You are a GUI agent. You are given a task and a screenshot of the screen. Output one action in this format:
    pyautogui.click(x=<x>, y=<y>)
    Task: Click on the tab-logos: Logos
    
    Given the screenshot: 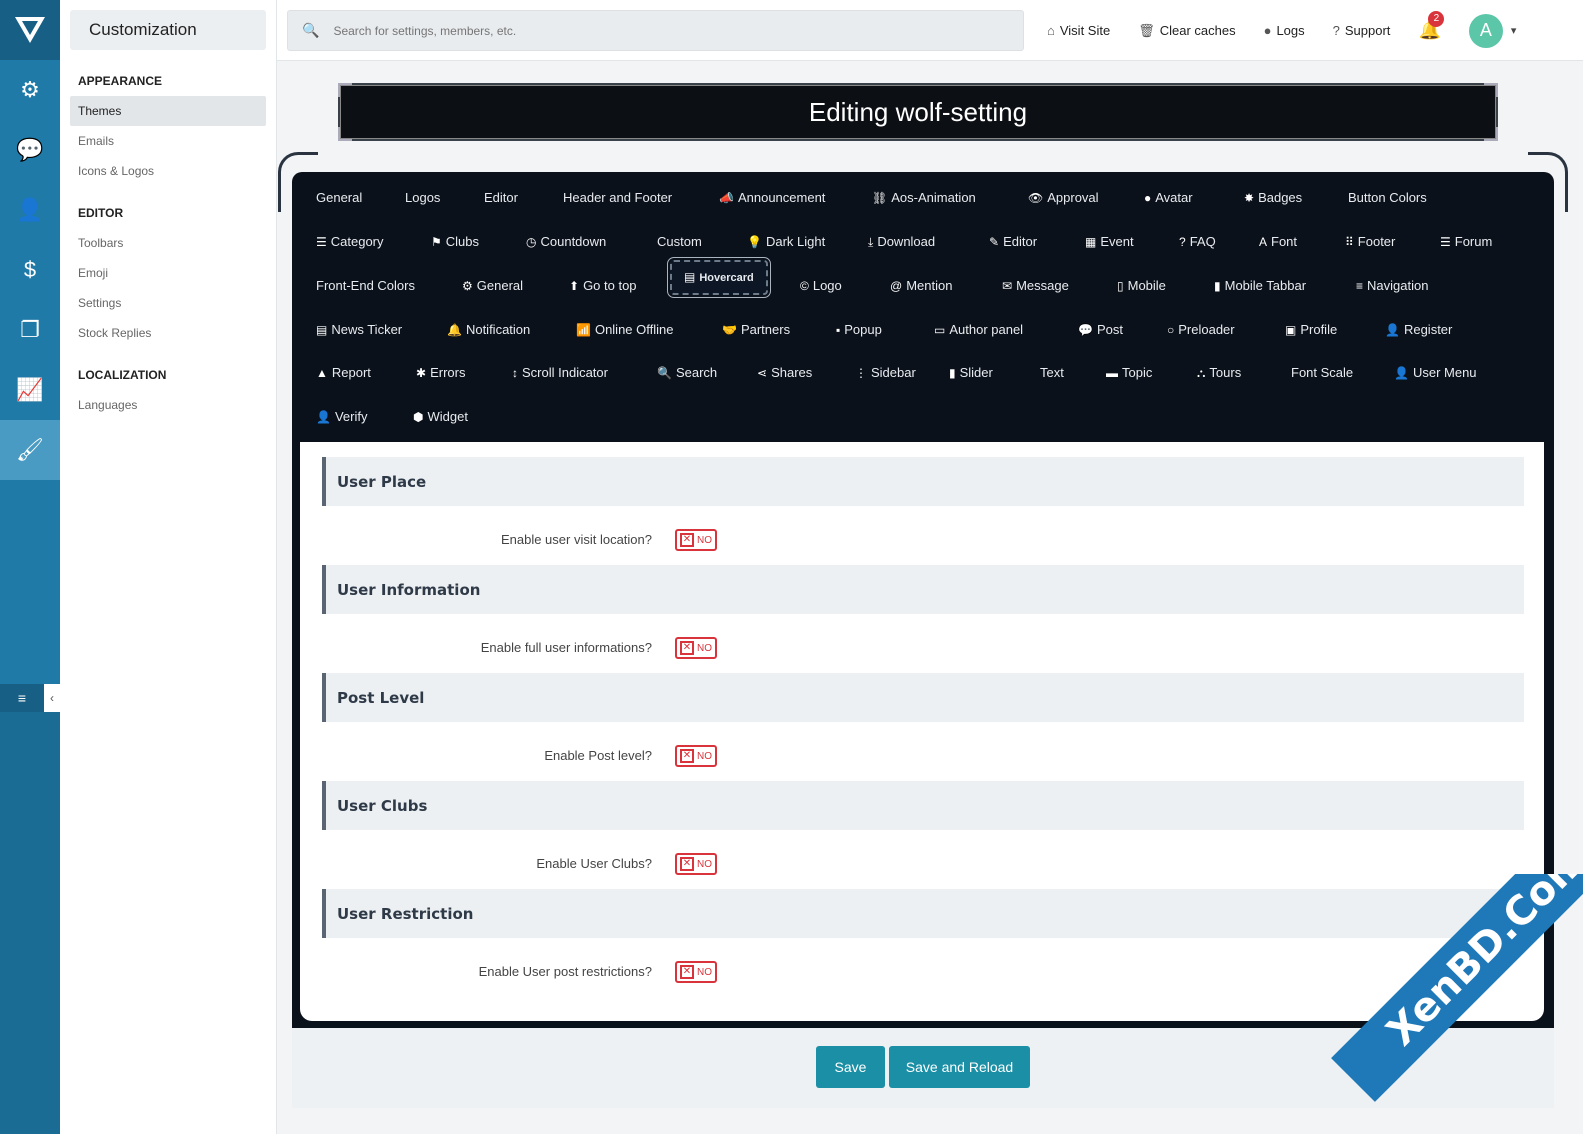 What is the action you would take?
    pyautogui.click(x=422, y=198)
    